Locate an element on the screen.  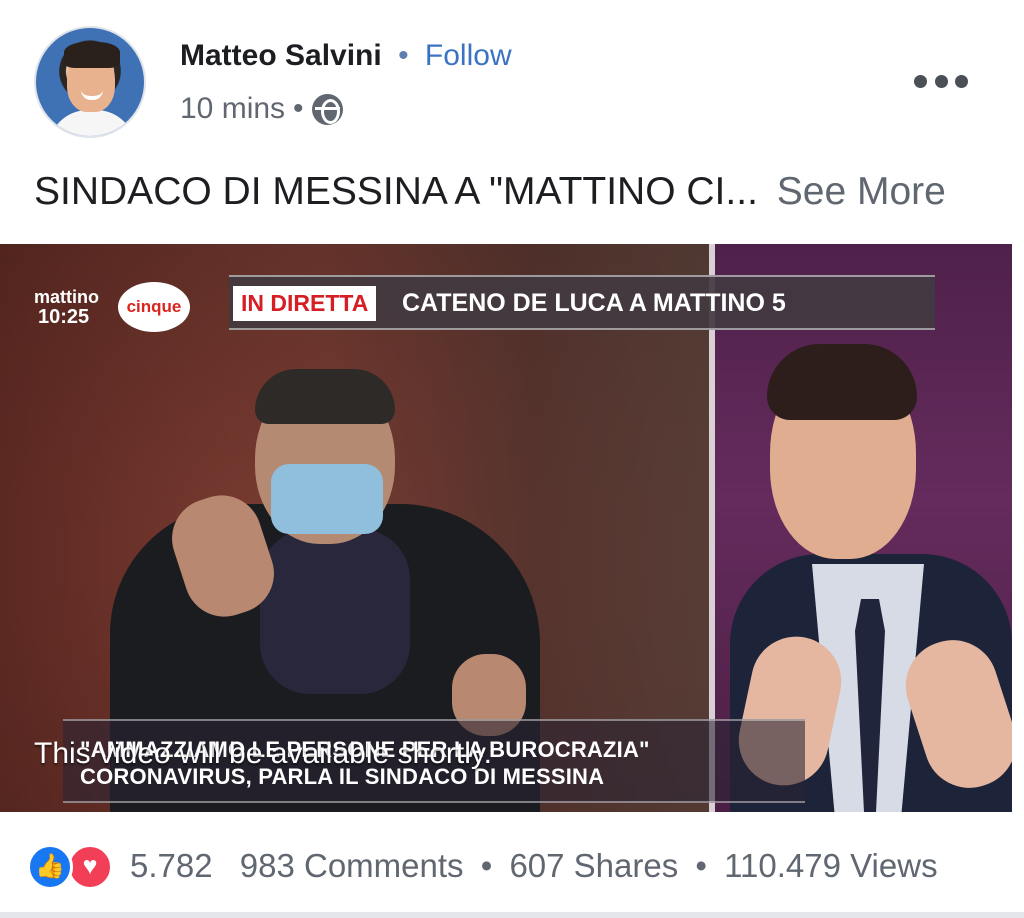
globe-icon is located at coordinates (327, 109).